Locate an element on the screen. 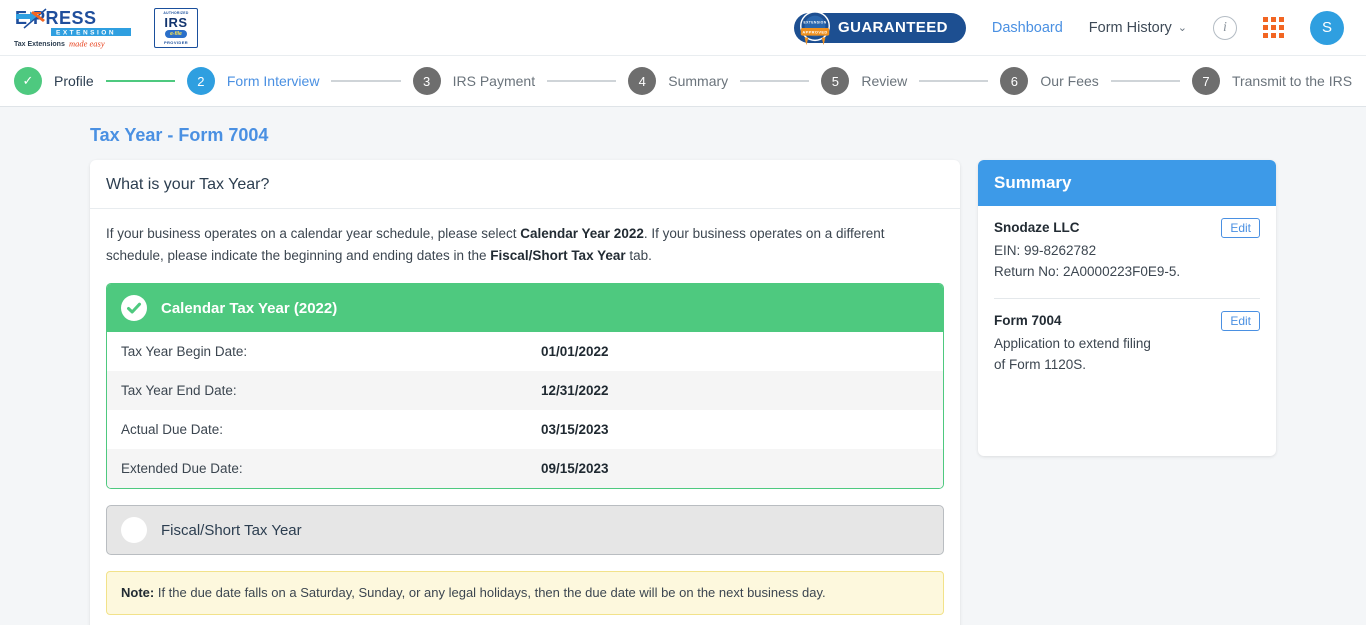 Image resolution: width=1366 pixels, height=625 pixels. step-label: Form Interview is located at coordinates (273, 81).